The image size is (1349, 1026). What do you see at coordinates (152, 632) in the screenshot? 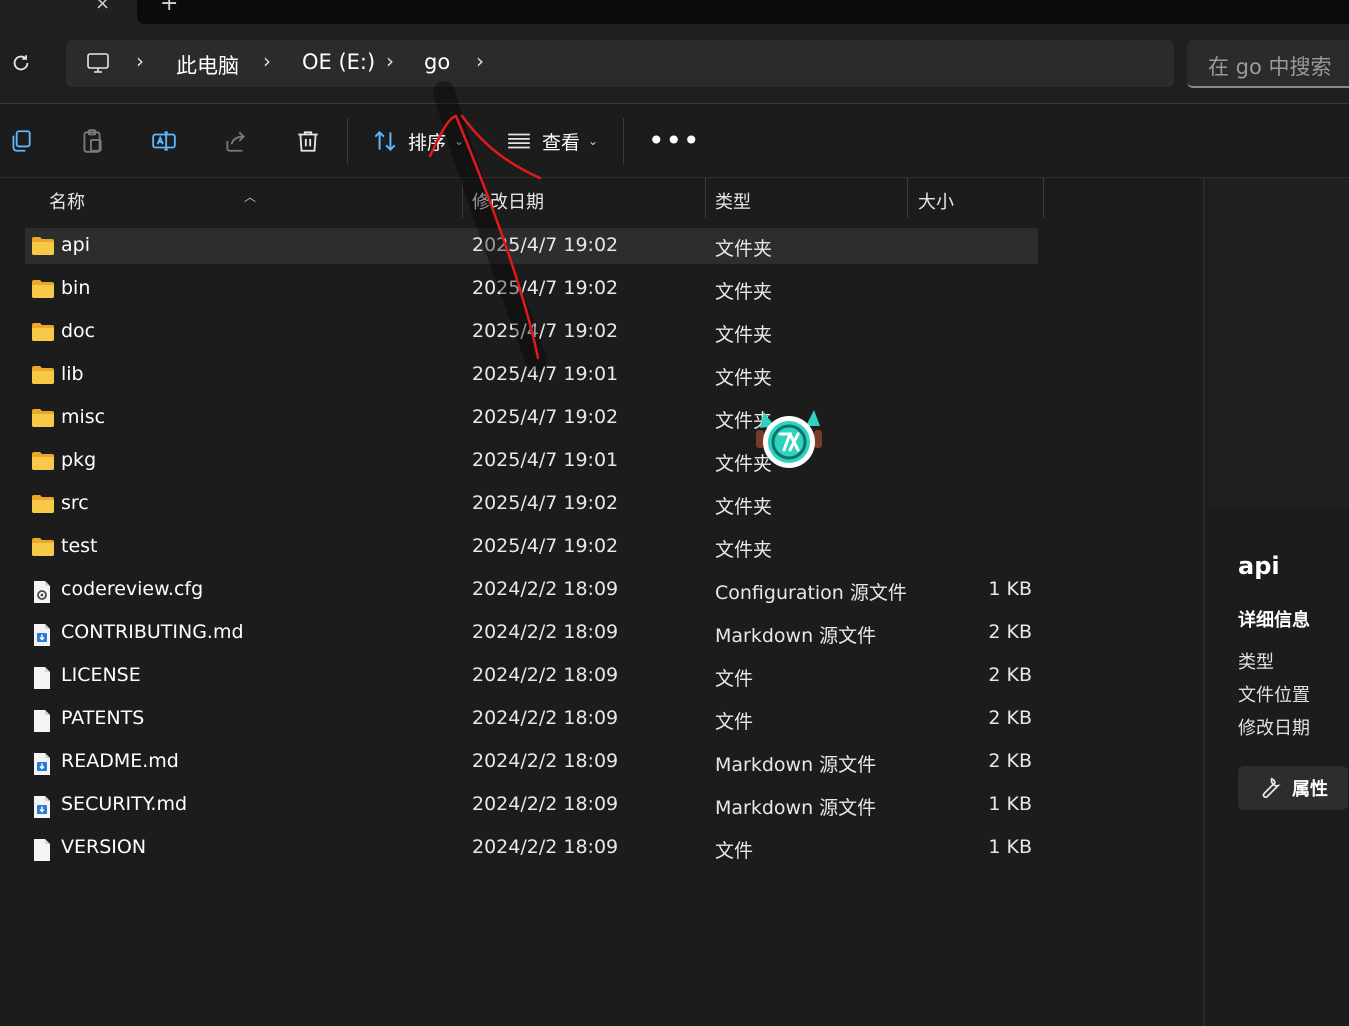
I see `file-name: CONTRIBUTING.md` at bounding box center [152, 632].